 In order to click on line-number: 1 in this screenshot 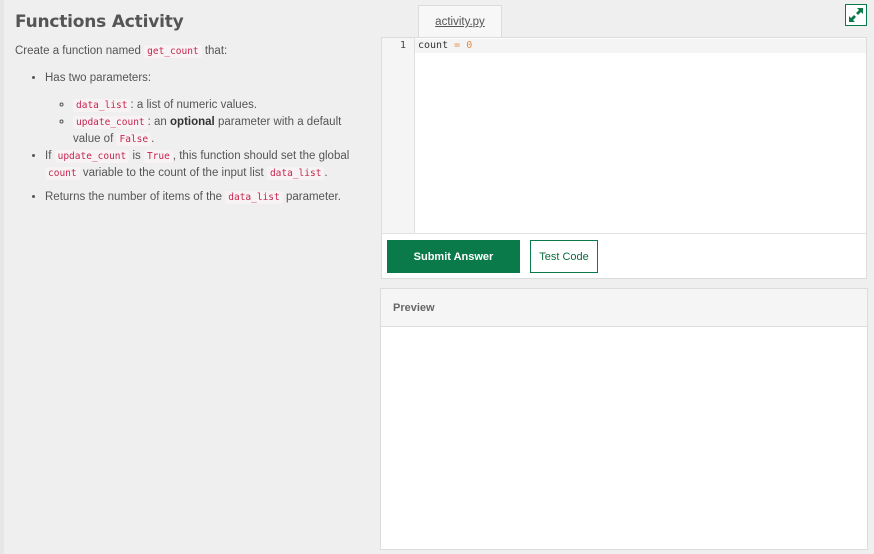, I will do `click(402, 45)`.